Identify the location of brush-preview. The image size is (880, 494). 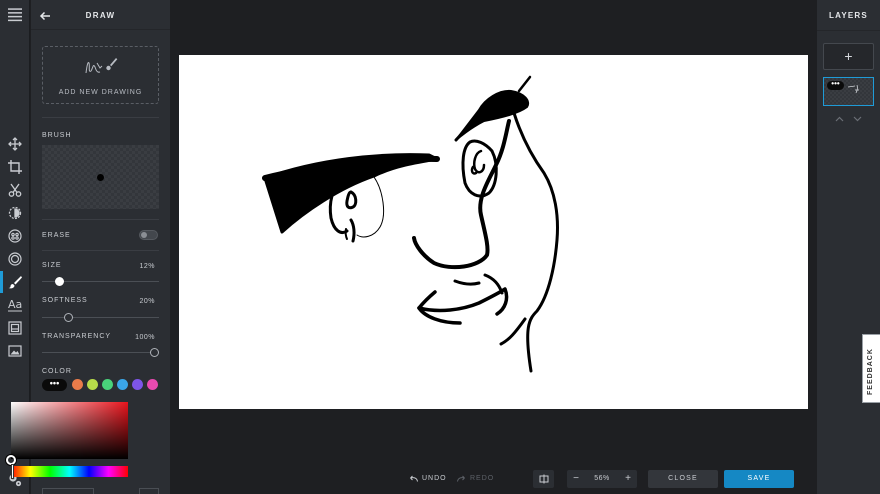
(100, 177).